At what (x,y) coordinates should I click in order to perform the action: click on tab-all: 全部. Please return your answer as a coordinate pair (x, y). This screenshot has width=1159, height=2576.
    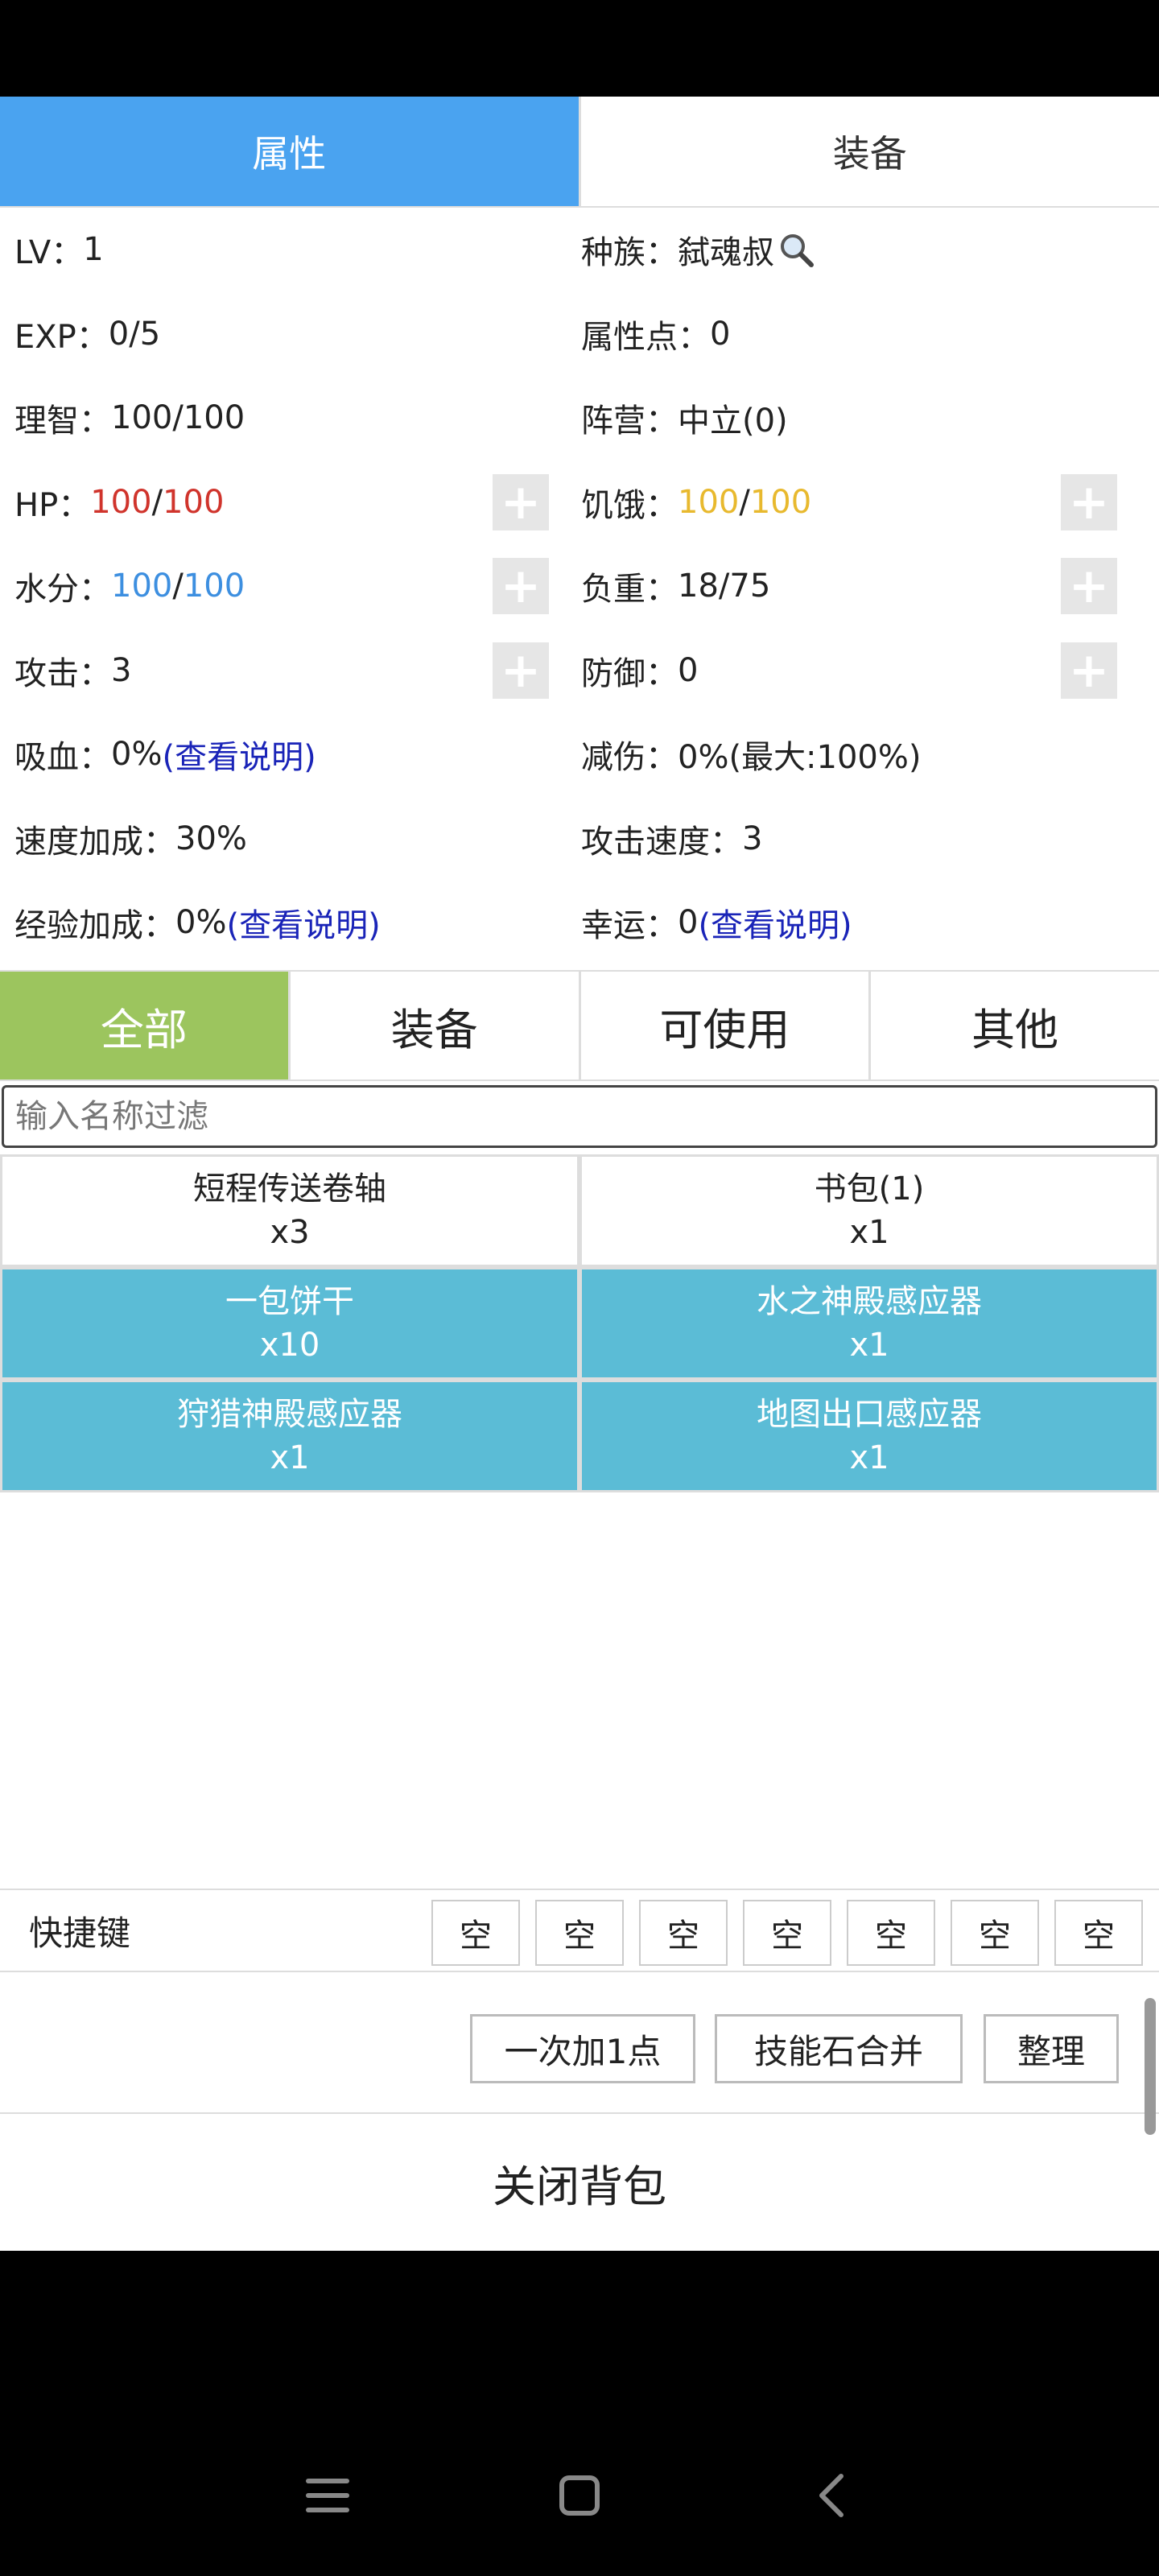
    Looking at the image, I should click on (144, 1026).